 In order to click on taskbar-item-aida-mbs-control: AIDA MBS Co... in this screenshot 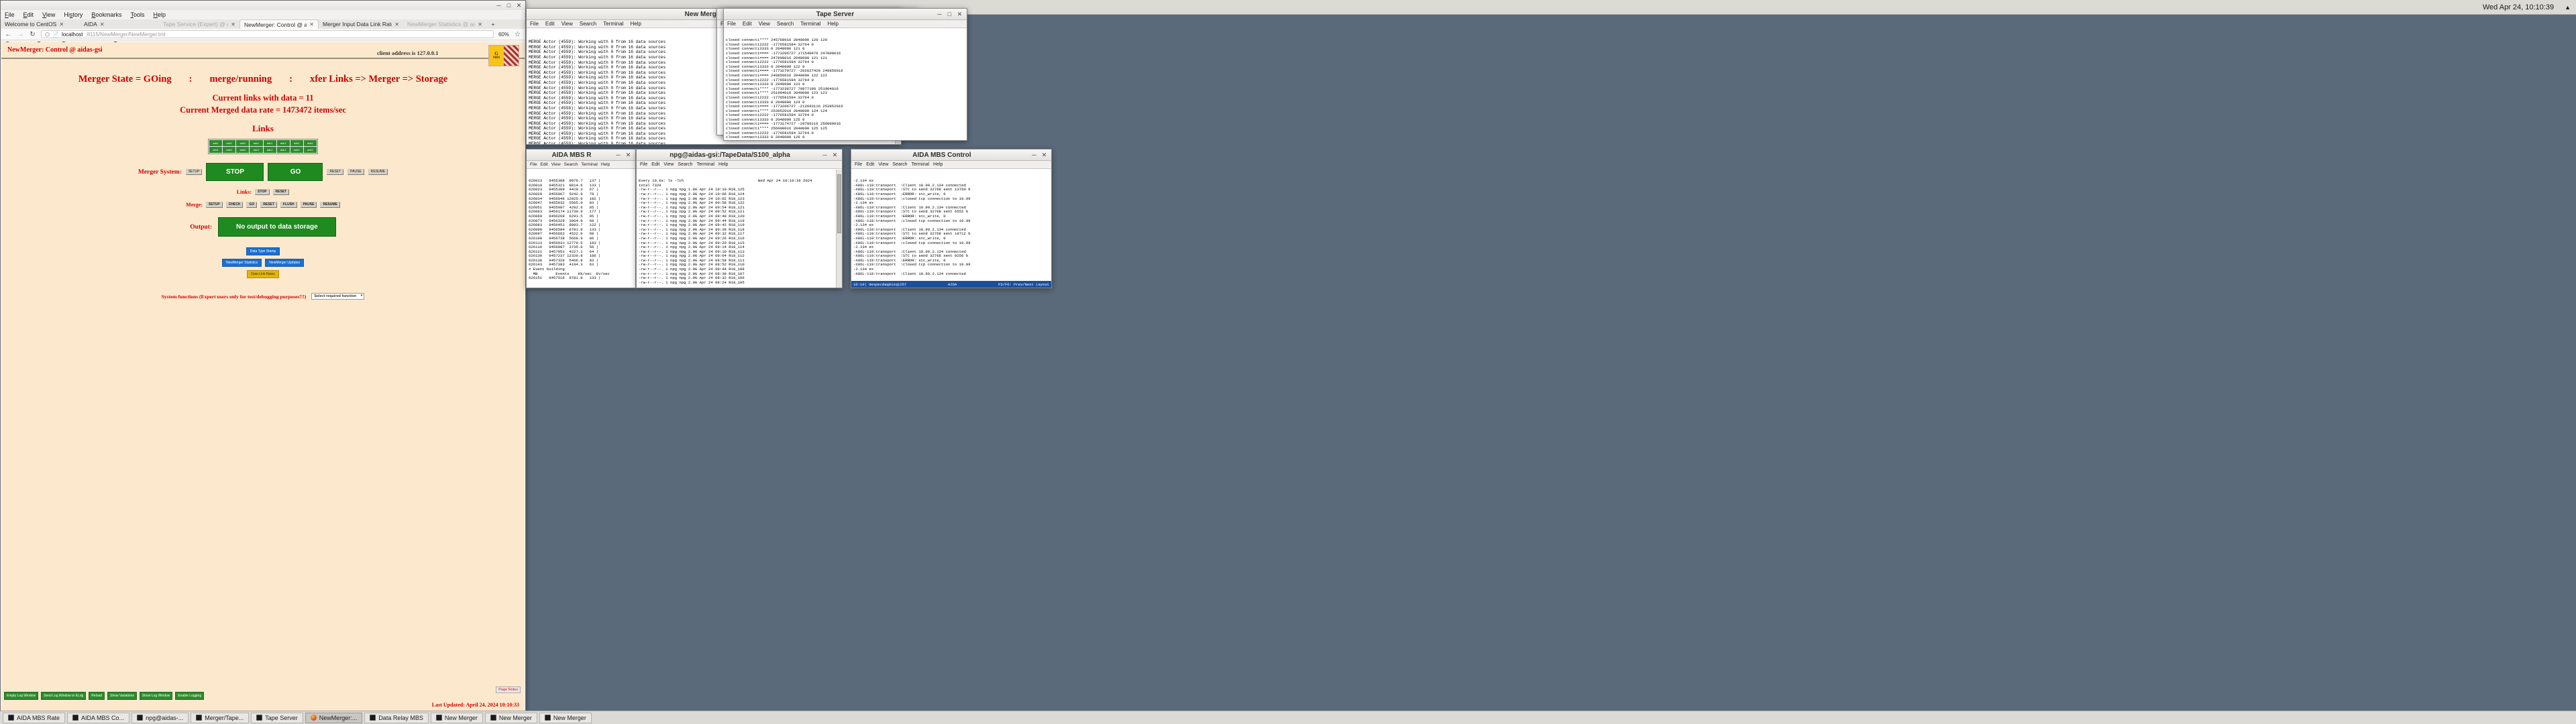, I will do `click(98, 717)`.